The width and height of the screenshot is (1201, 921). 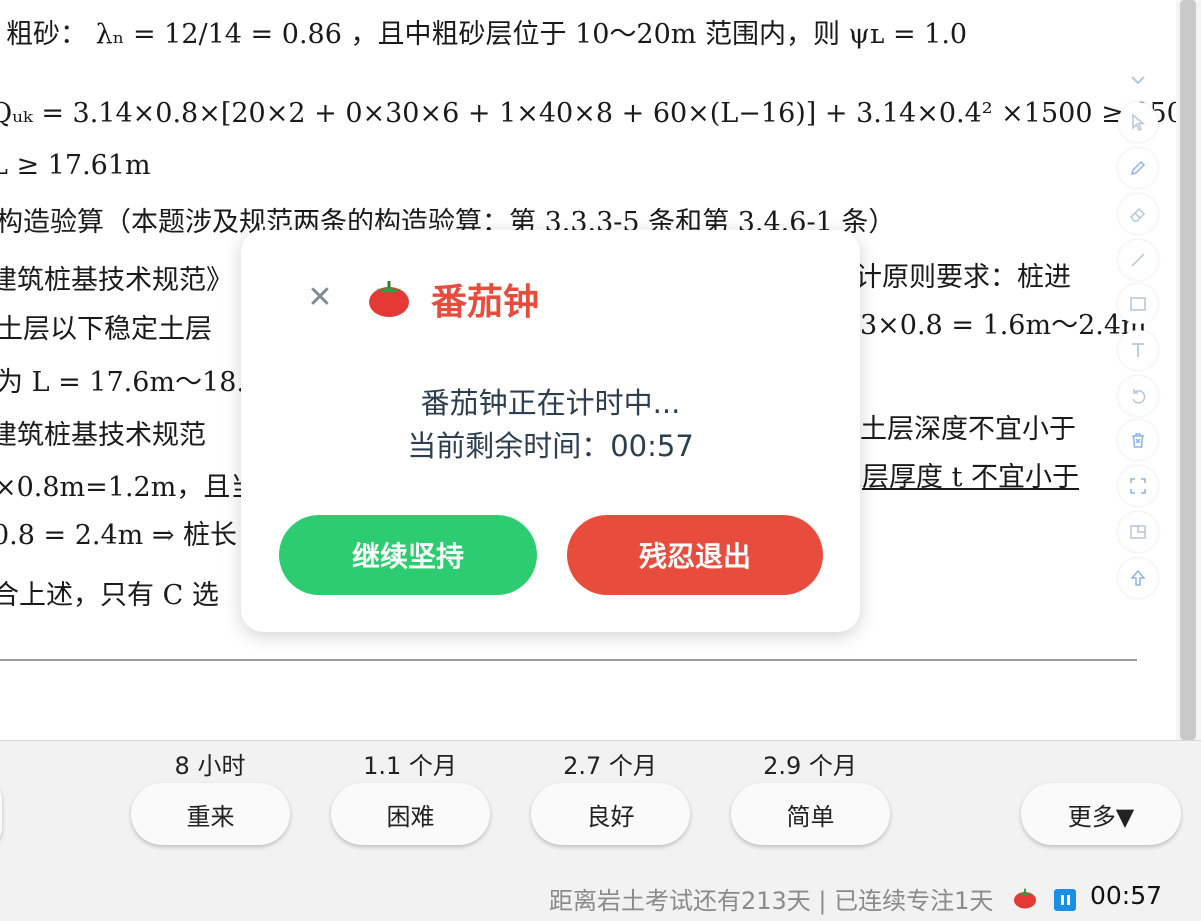 What do you see at coordinates (1138, 396) in the screenshot?
I see `undo-icon` at bounding box center [1138, 396].